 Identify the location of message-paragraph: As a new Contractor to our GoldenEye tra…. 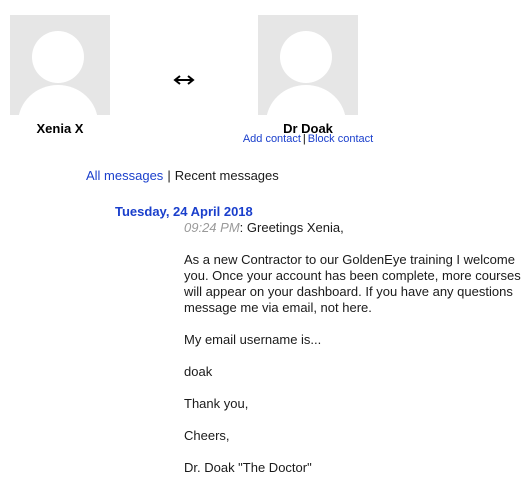
(352, 283).